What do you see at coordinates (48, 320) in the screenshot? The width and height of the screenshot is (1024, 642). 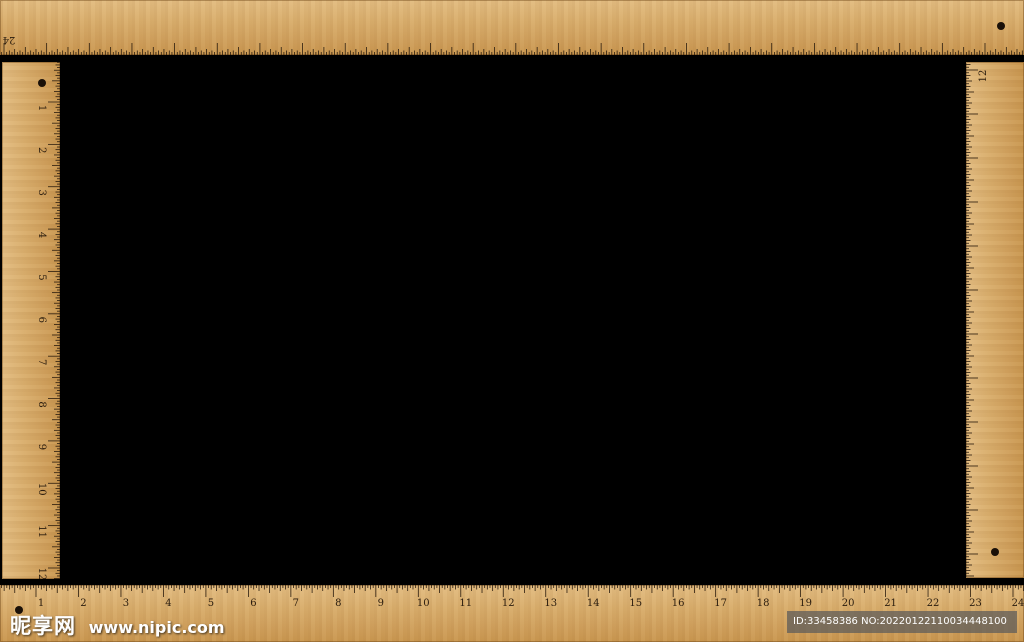 I see `ruler-left-scale: 123456789101112` at bounding box center [48, 320].